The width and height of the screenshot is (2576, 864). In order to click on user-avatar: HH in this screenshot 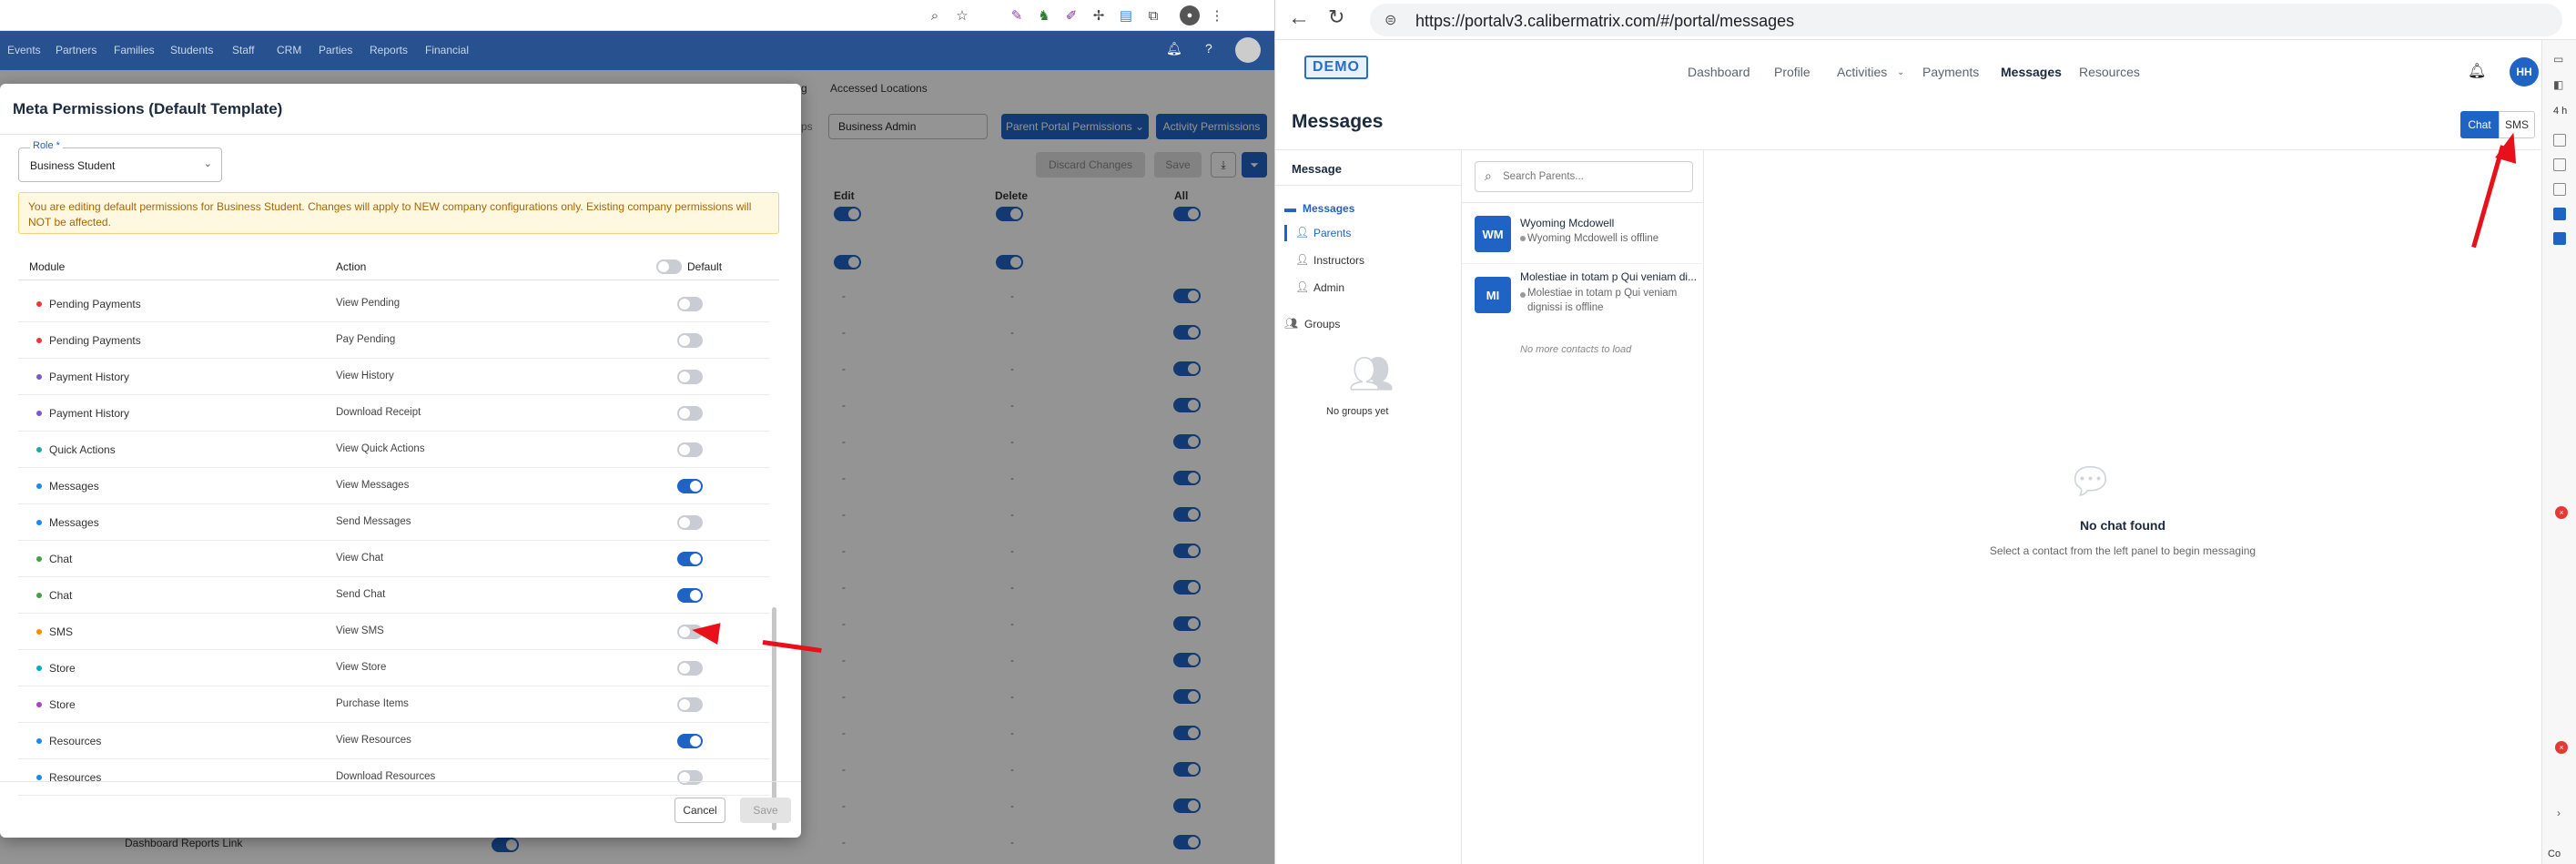, I will do `click(2524, 71)`.